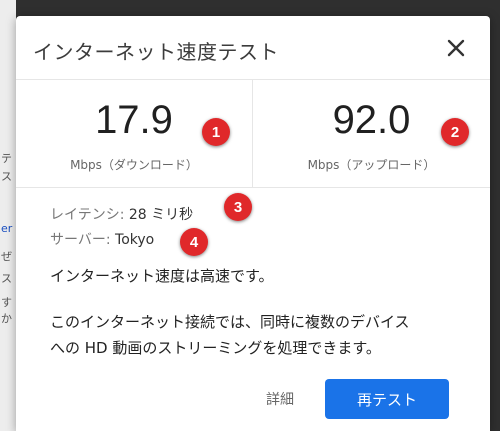 This screenshot has width=500, height=431. Describe the element at coordinates (134, 165) in the screenshot. I see `download-speed-unit: Mbps（ダウンロード）` at that location.